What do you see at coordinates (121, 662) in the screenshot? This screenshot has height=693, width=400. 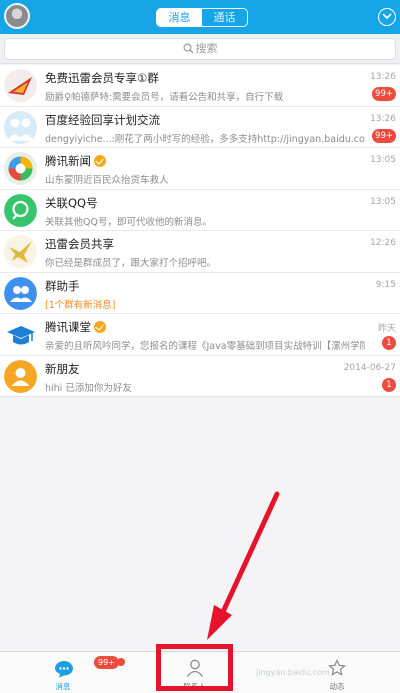 I see `notification-dot` at bounding box center [121, 662].